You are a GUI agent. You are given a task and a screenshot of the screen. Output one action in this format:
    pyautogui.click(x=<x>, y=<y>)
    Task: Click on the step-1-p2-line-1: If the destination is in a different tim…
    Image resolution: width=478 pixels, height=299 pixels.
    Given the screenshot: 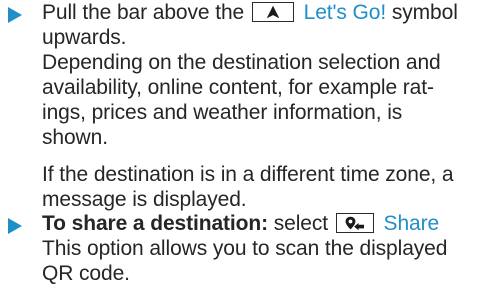 What is the action you would take?
    pyautogui.click(x=248, y=174)
    